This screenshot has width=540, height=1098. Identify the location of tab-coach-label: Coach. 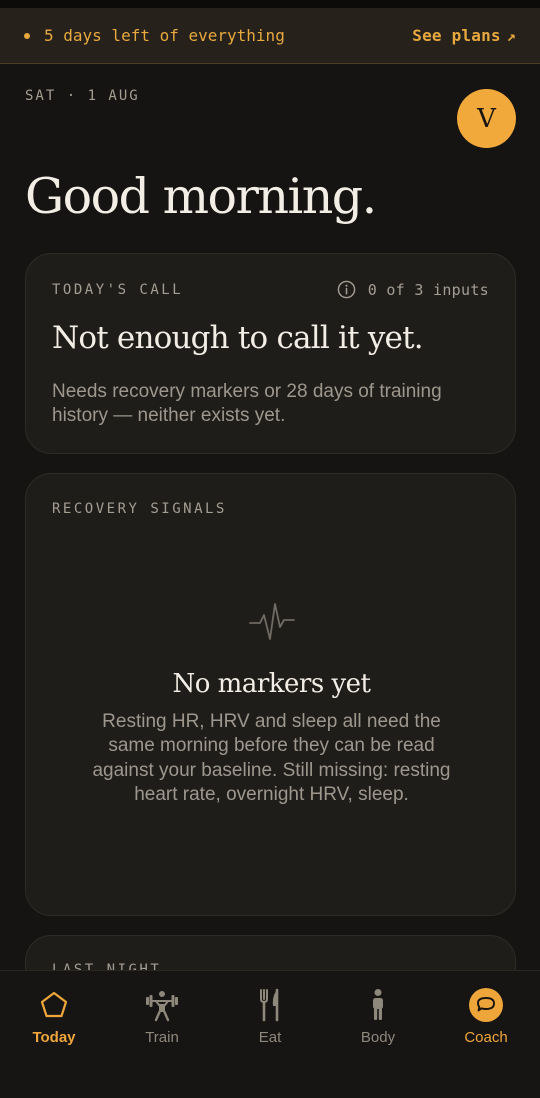
(486, 1037).